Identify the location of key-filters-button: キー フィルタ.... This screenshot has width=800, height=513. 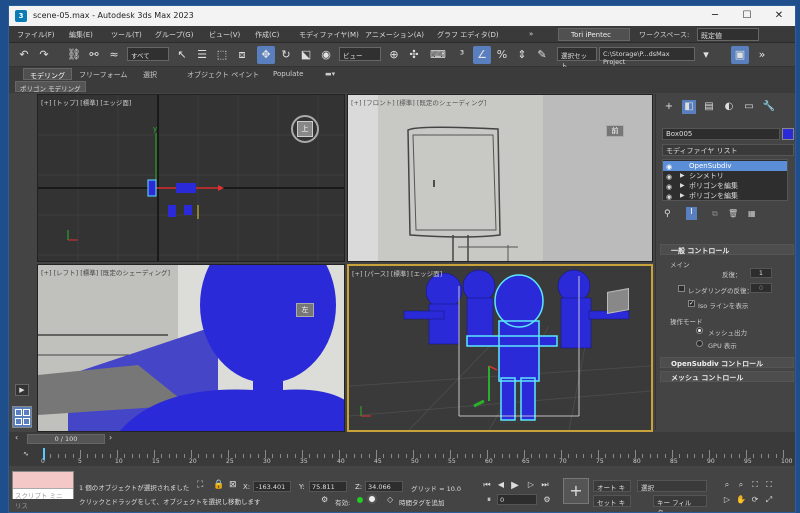
(680, 503).